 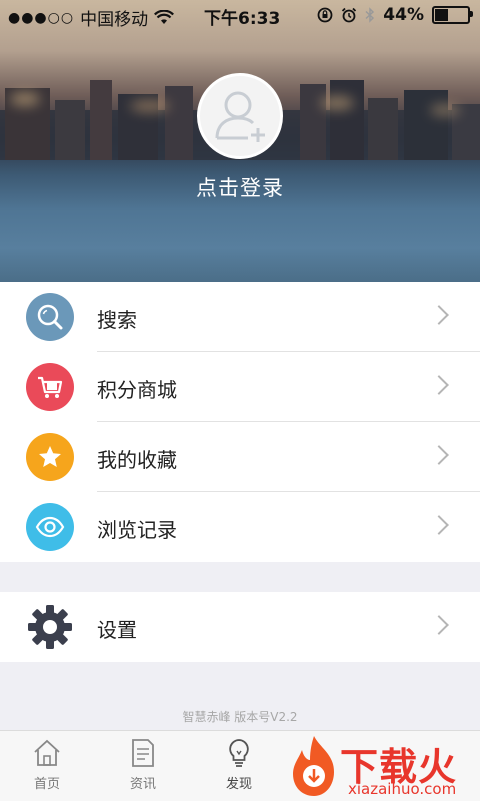 What do you see at coordinates (370, 15) in the screenshot?
I see `bluetooth-icon` at bounding box center [370, 15].